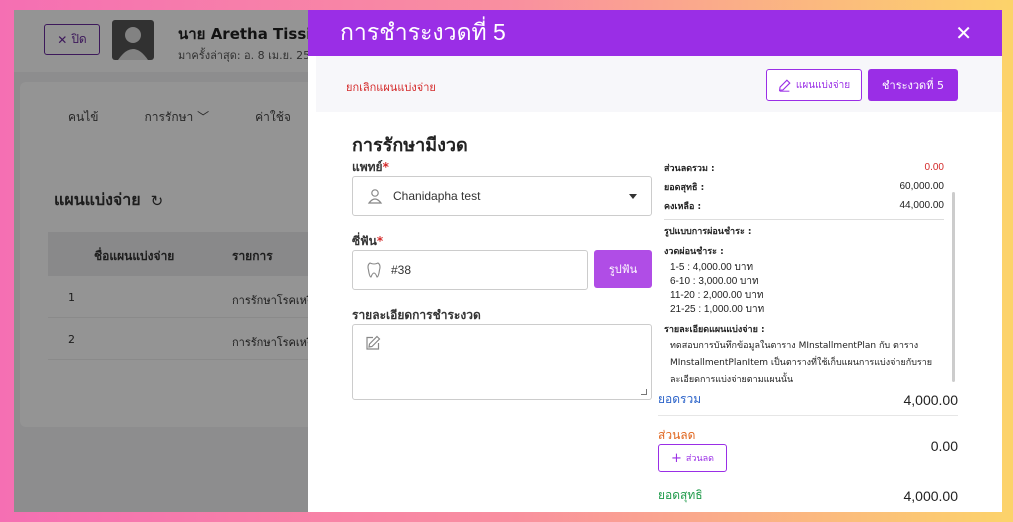  What do you see at coordinates (374, 270) in the screenshot?
I see `tooth-icon` at bounding box center [374, 270].